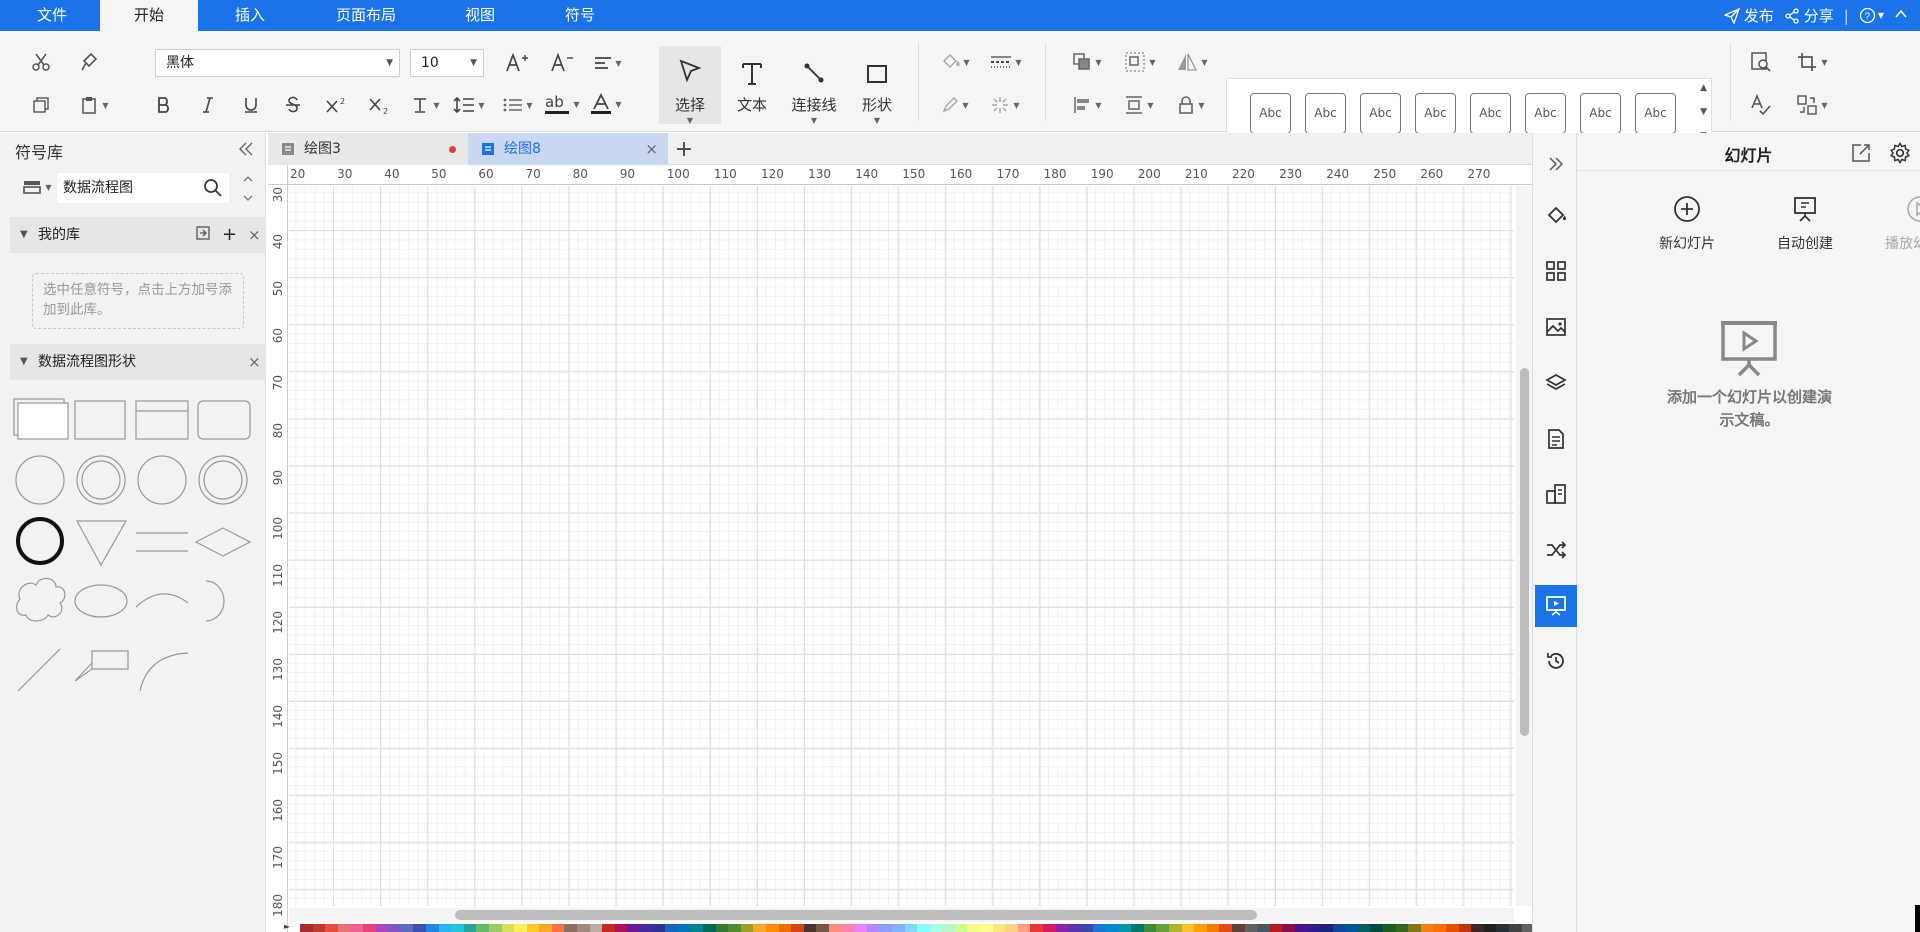 The width and height of the screenshot is (1920, 932). I want to click on font-shrink-button, so click(562, 63).